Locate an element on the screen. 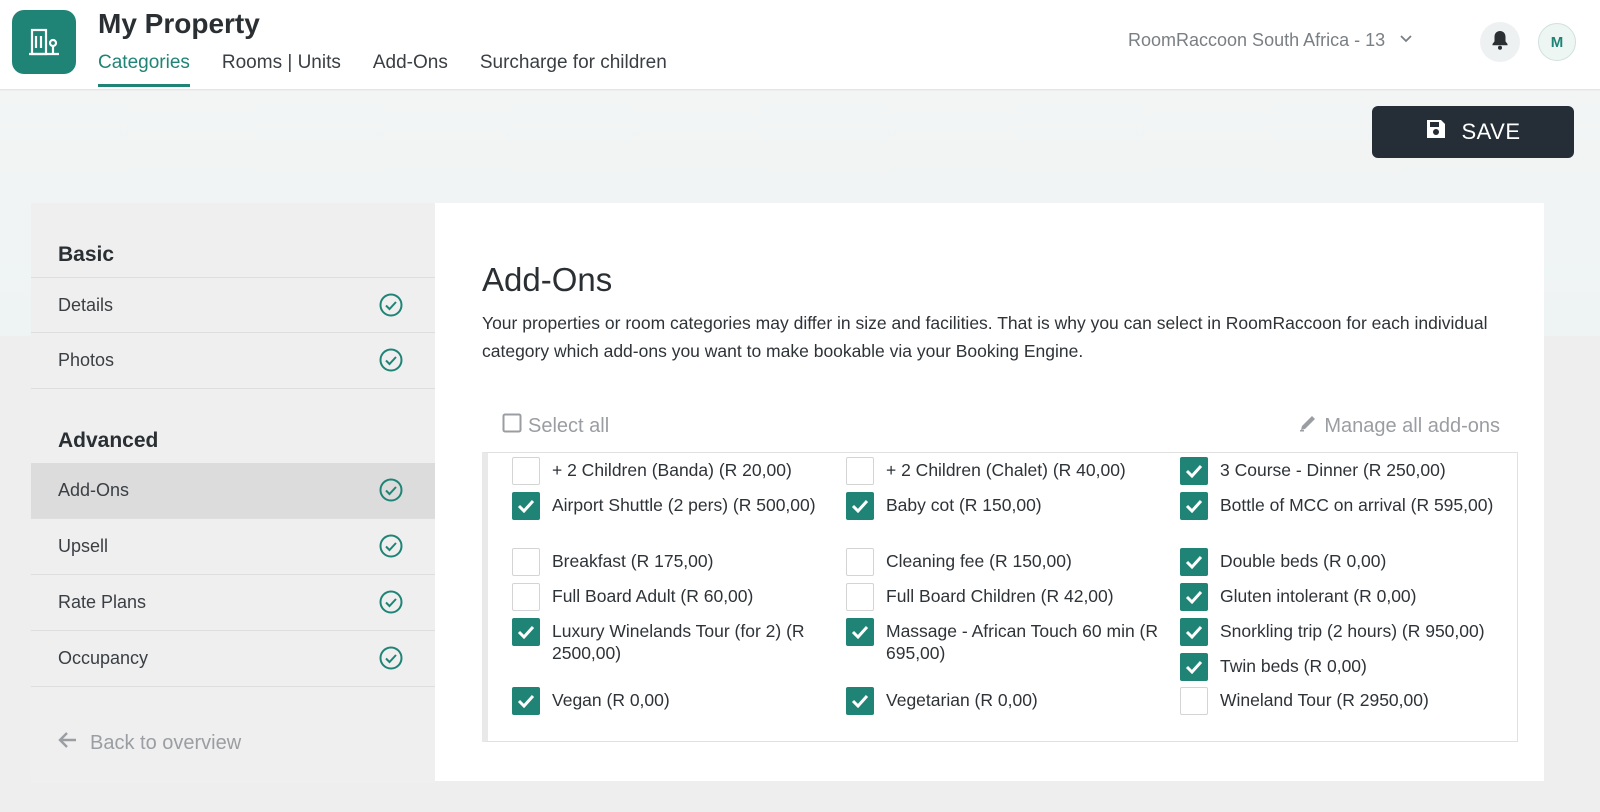 The height and width of the screenshot is (812, 1600). sidebar-item-occupancy: Occupancy is located at coordinates (233, 659).